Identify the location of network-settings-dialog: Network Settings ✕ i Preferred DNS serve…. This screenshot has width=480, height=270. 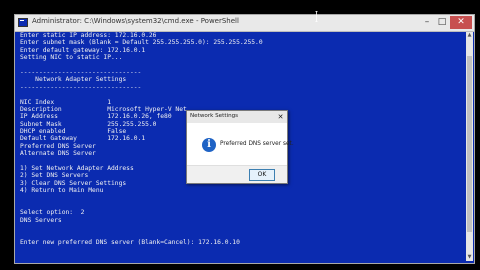
(240, 147).